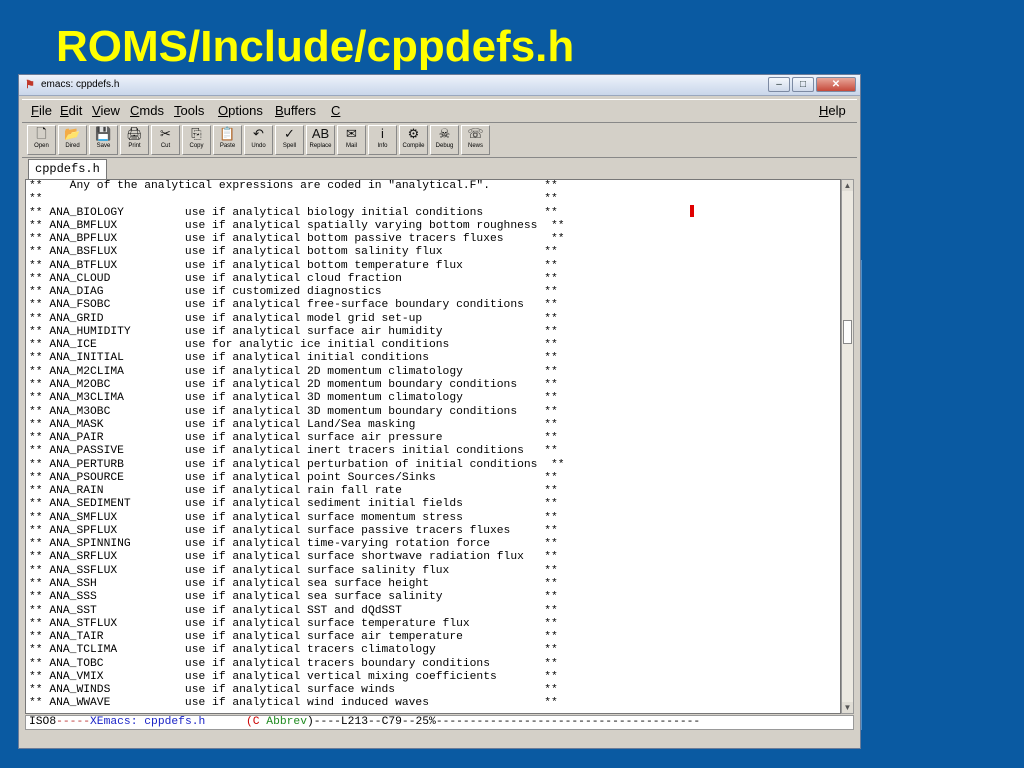 Image resolution: width=1024 pixels, height=768 pixels. I want to click on menu-edit: Edit, so click(71, 110).